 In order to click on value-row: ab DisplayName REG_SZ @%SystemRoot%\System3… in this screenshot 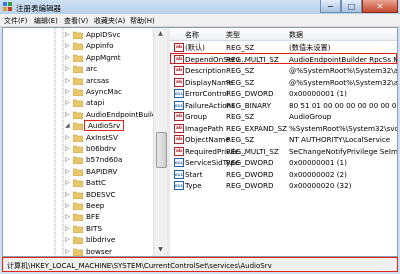, I will do `click(283, 82)`.